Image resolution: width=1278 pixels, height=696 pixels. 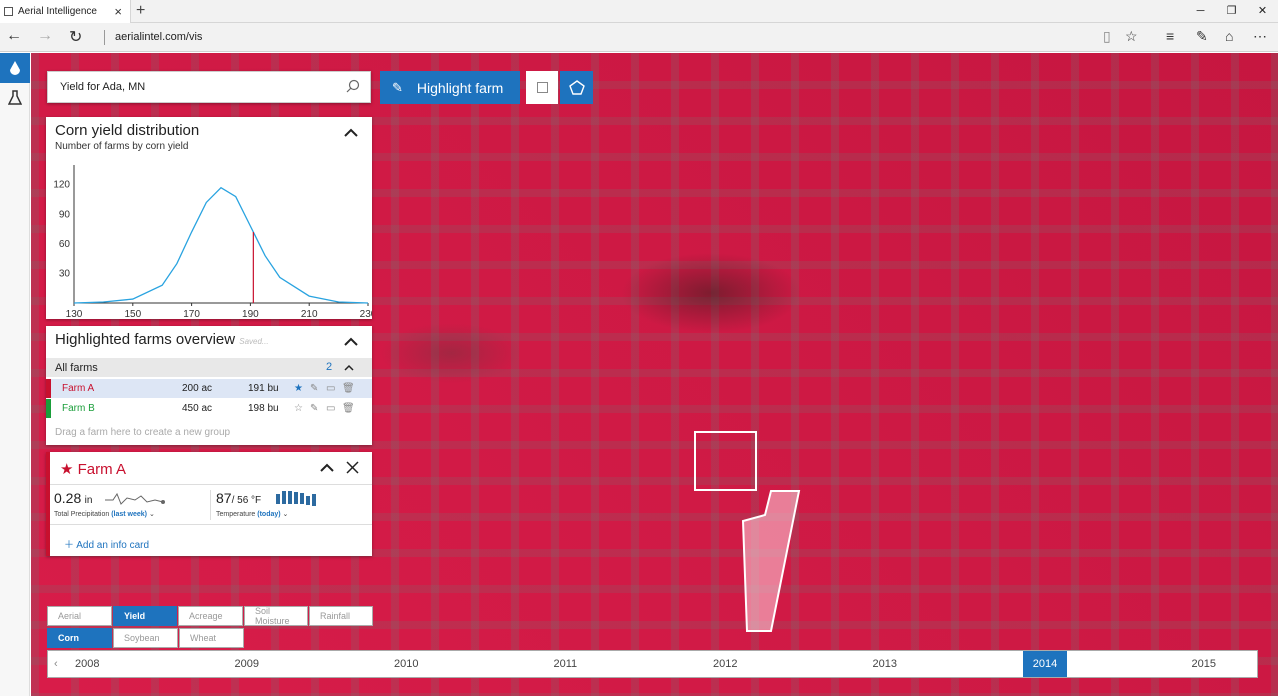 I want to click on farm-acres: 450 ac, so click(x=197, y=408).